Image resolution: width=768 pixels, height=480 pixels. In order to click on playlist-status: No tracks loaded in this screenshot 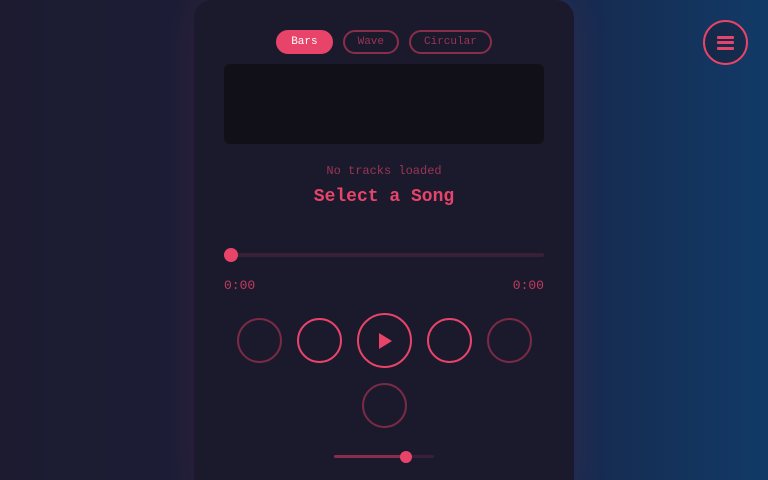, I will do `click(384, 171)`.